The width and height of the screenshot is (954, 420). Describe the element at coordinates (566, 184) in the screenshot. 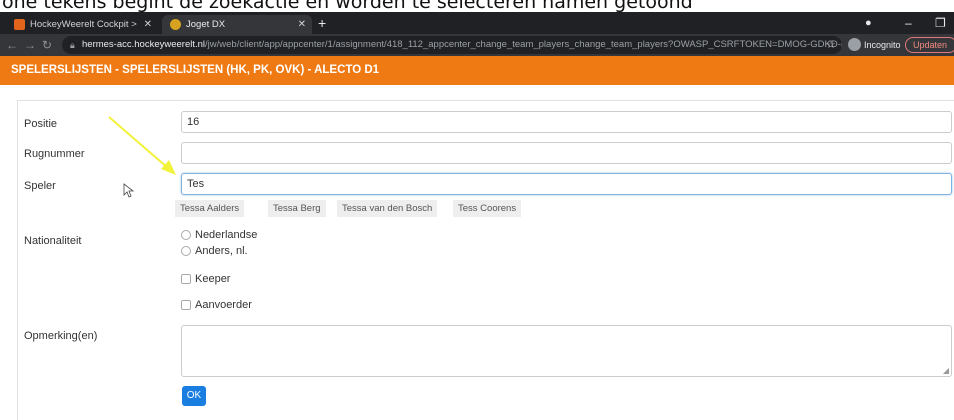

I see `speler-input: Tes` at that location.